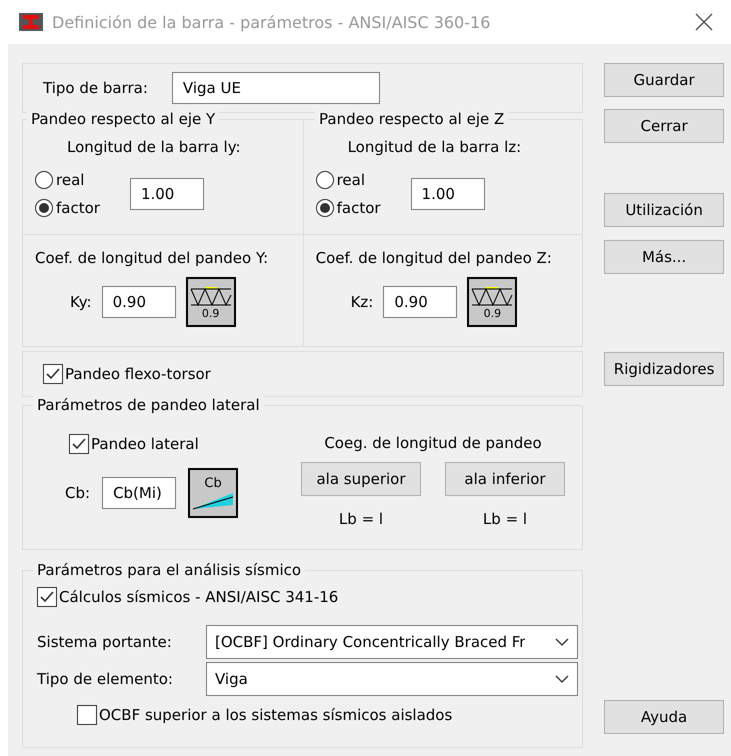  What do you see at coordinates (123, 119) in the screenshot?
I see `group-title: Pandeo respecto al eje Y` at bounding box center [123, 119].